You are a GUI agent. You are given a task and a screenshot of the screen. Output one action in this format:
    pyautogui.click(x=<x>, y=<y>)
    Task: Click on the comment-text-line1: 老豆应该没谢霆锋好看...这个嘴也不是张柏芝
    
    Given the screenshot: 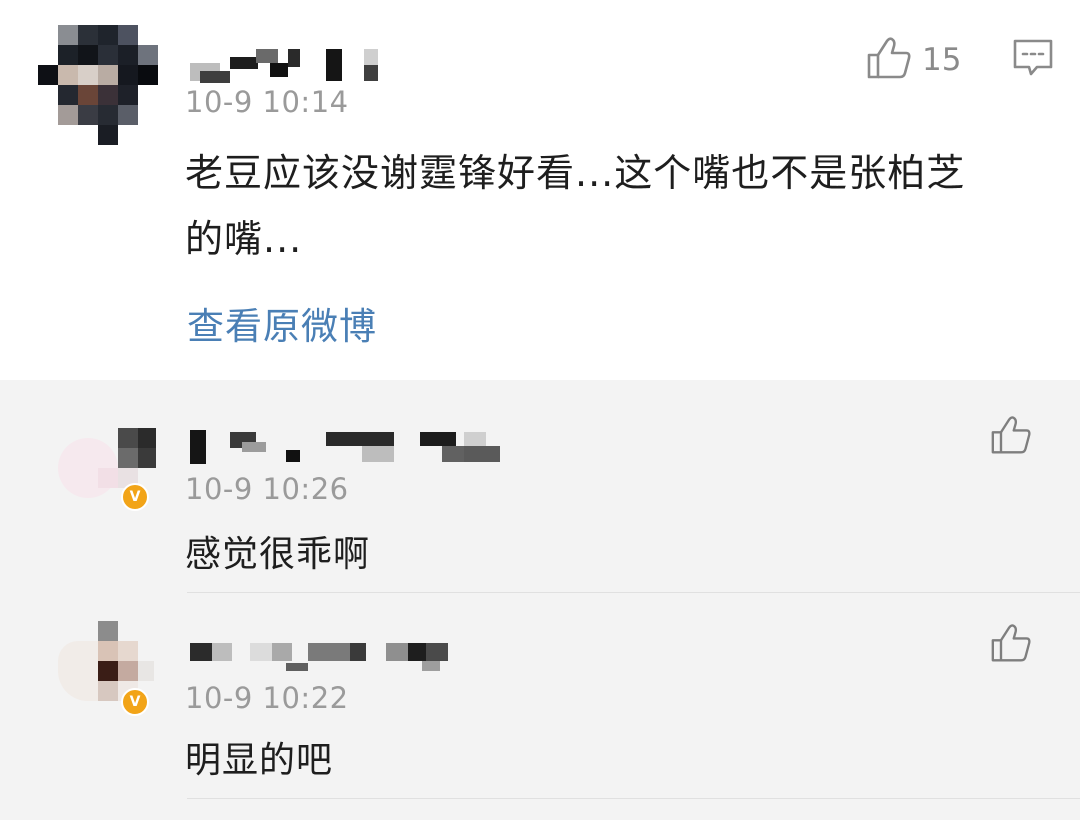 What is the action you would take?
    pyautogui.click(x=575, y=173)
    